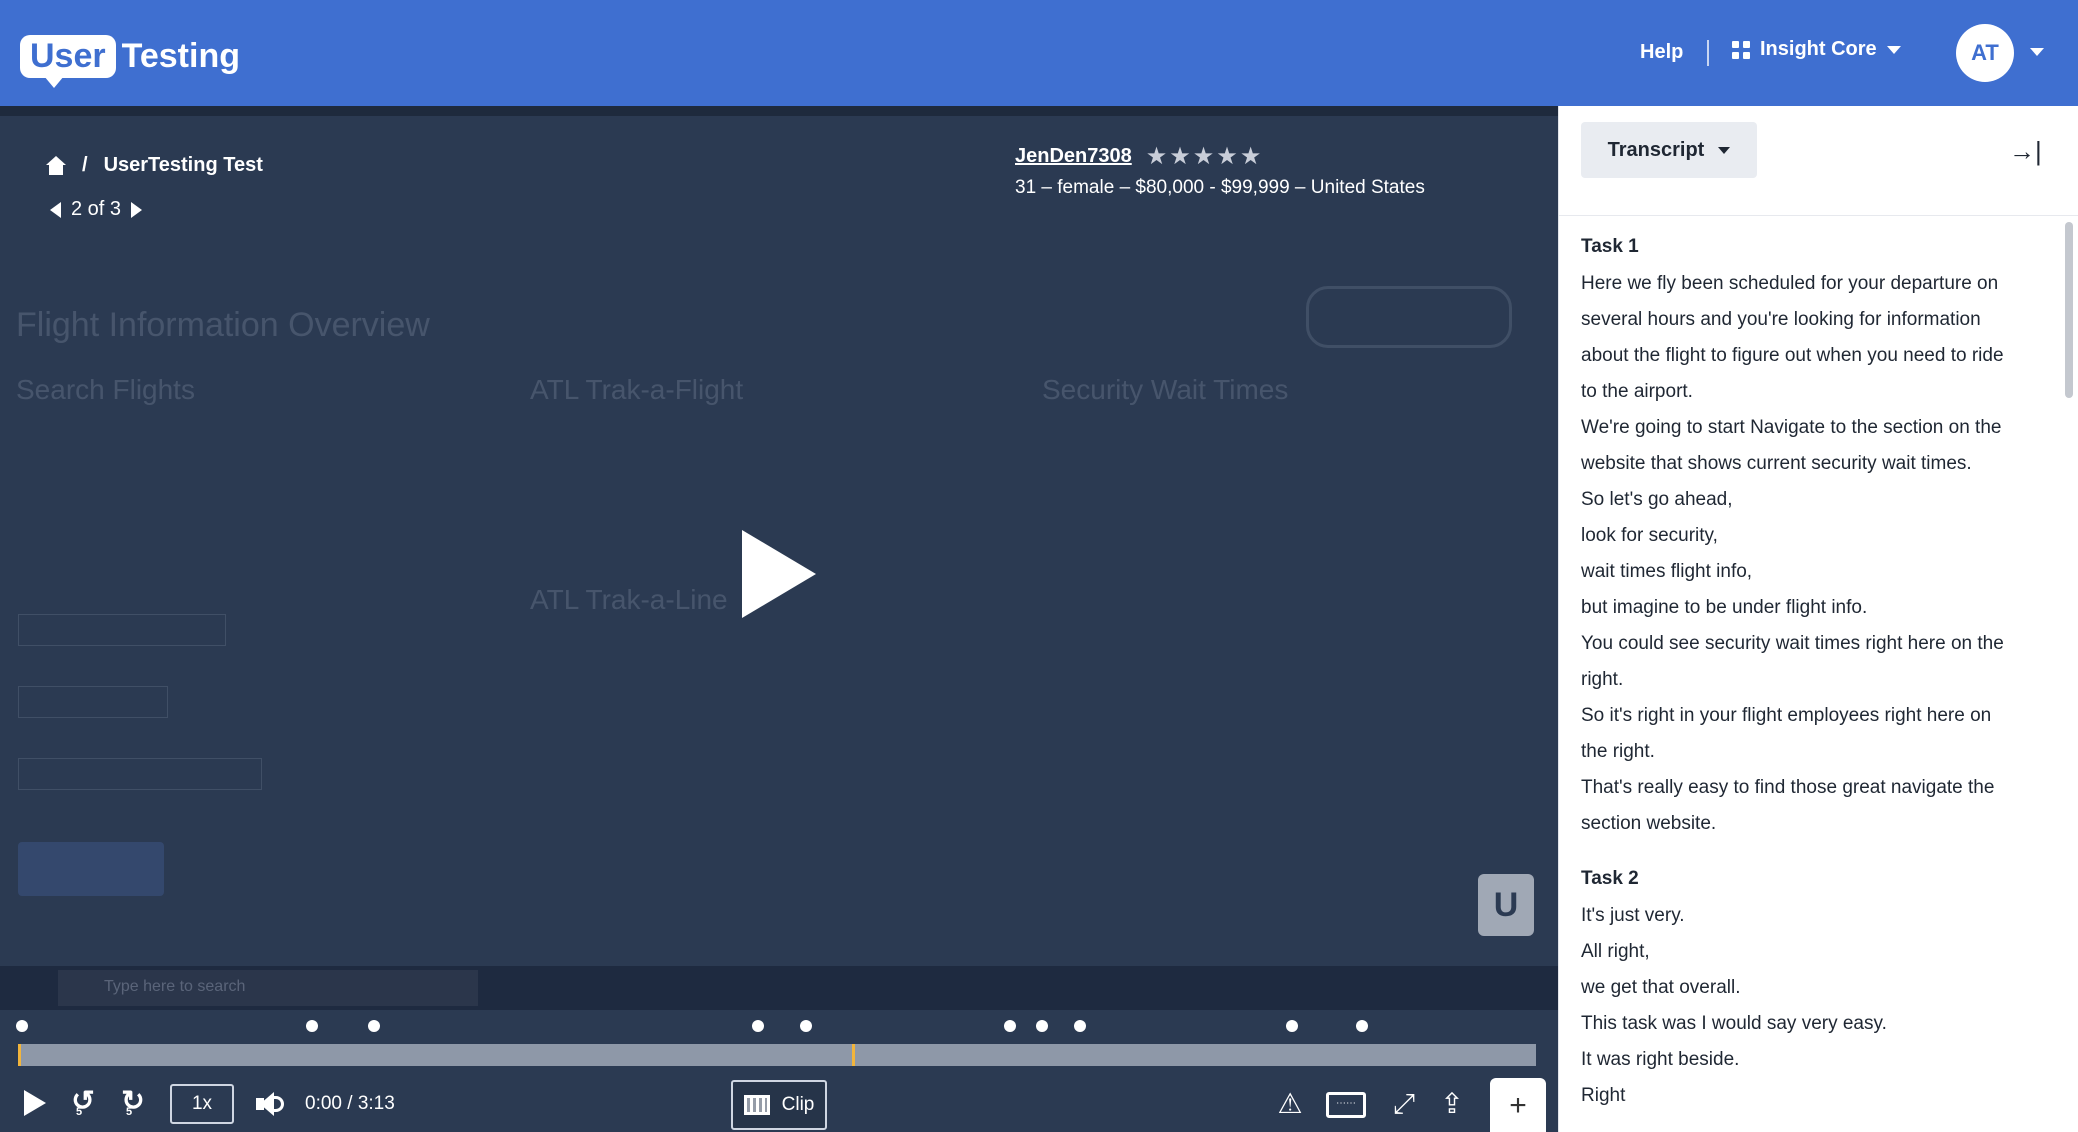 Image resolution: width=2078 pixels, height=1132 pixels. Describe the element at coordinates (1452, 1104) in the screenshot. I see `share-icon: ⇪` at that location.